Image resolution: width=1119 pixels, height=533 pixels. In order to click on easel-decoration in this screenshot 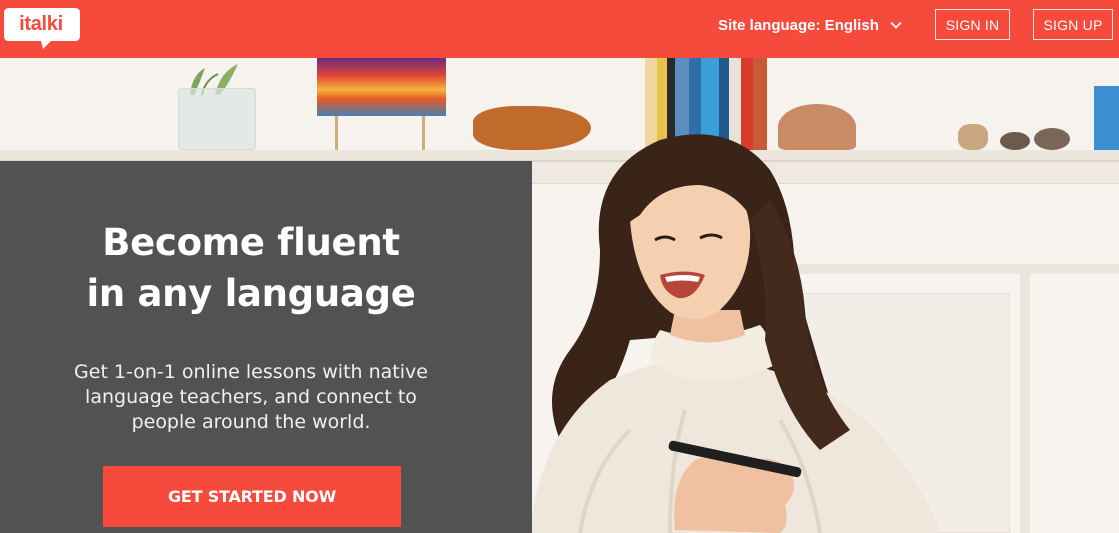, I will do `click(380, 134)`.